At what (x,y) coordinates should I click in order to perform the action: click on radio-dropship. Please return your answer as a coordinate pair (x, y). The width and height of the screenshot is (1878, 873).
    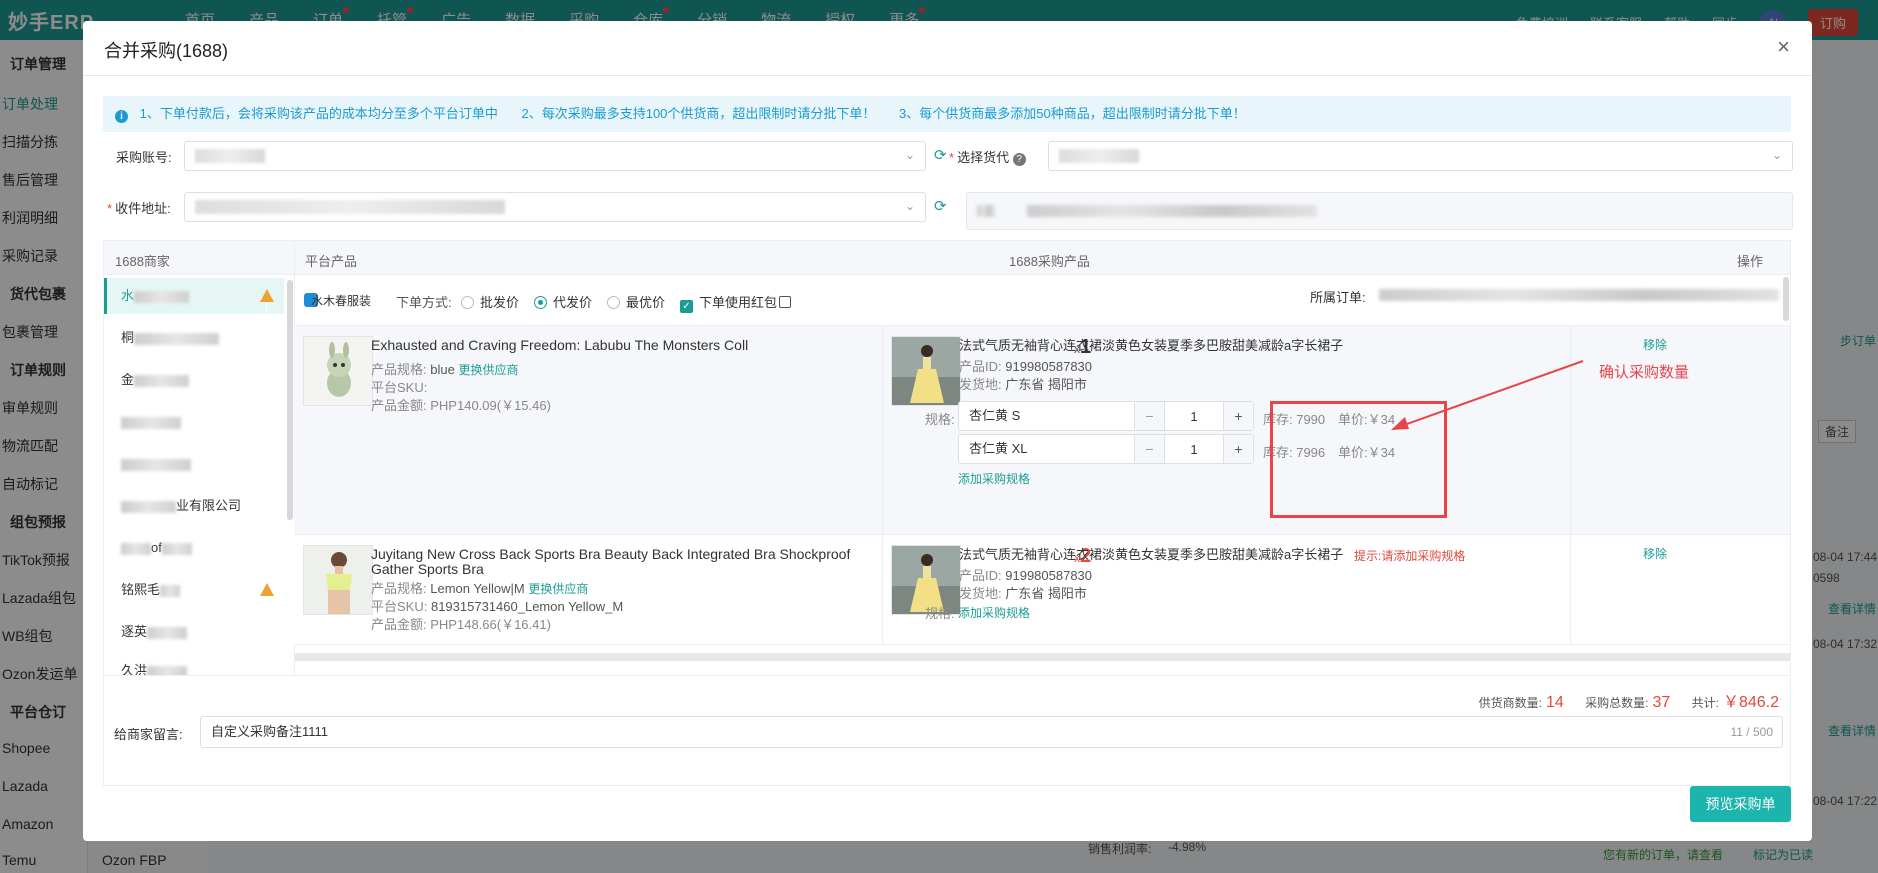
    Looking at the image, I should click on (540, 302).